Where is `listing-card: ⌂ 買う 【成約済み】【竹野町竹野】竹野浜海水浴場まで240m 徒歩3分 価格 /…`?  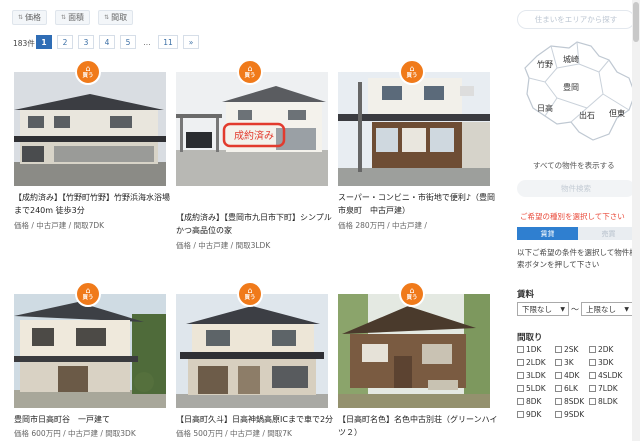
listing-card: ⌂ 買う 【成約済み】【竹野町竹野】竹野浜海水浴場まで240m 徒歩3分 価格 /… is located at coordinates (92, 149).